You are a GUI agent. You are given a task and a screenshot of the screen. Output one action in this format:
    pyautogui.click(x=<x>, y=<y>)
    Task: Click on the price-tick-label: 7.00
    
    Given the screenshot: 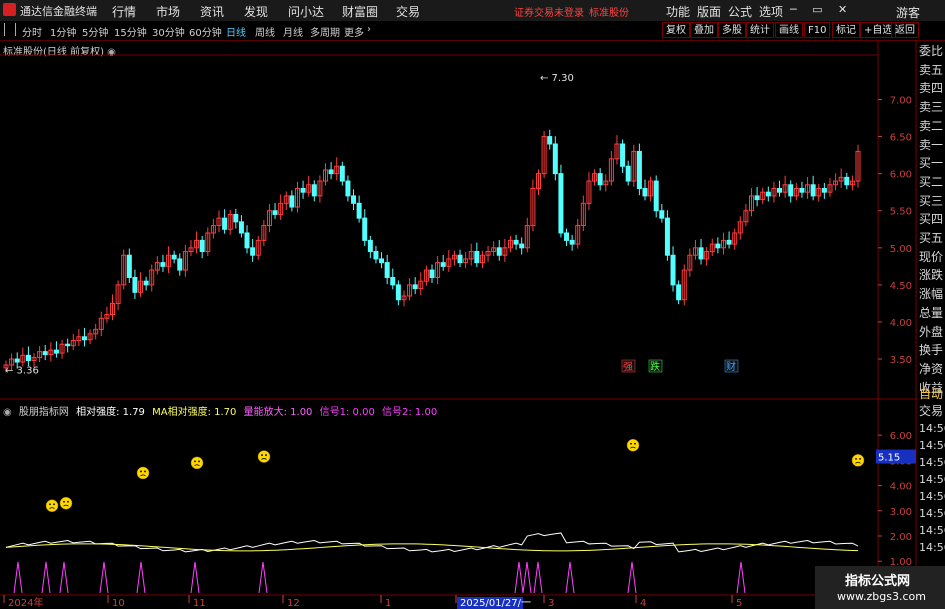 What is the action you would take?
    pyautogui.click(x=901, y=100)
    